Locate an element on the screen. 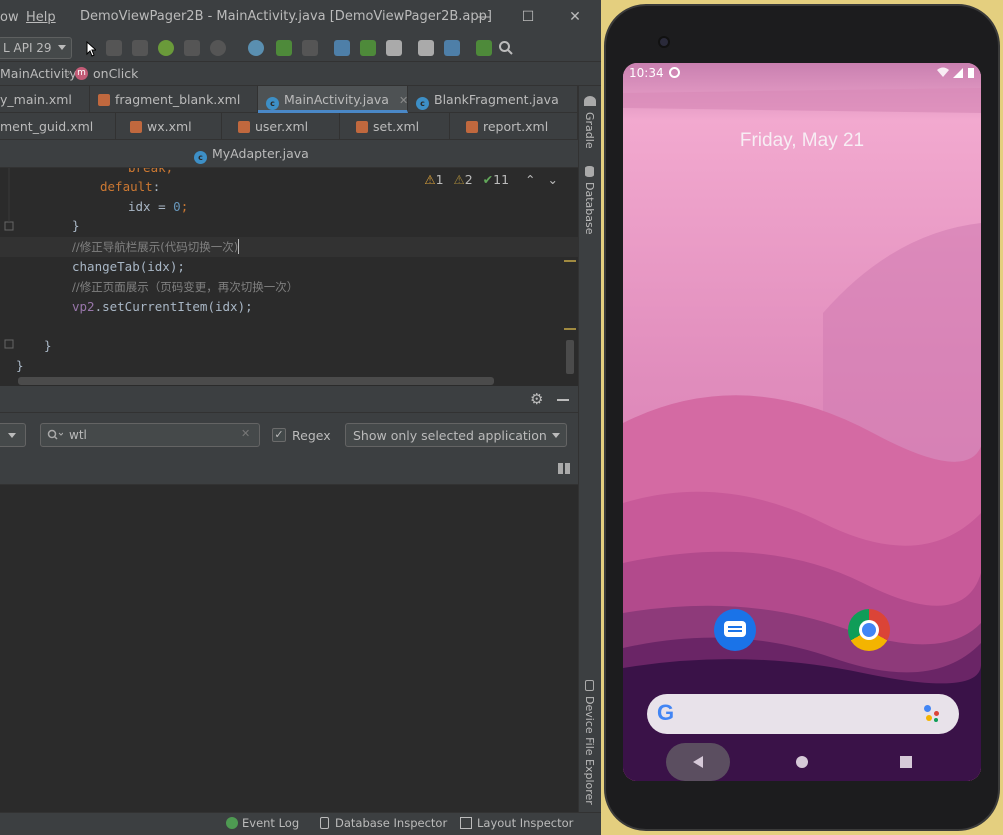 This screenshot has height=835, width=1003. app-filter-value: Show only selected application is located at coordinates (450, 435).